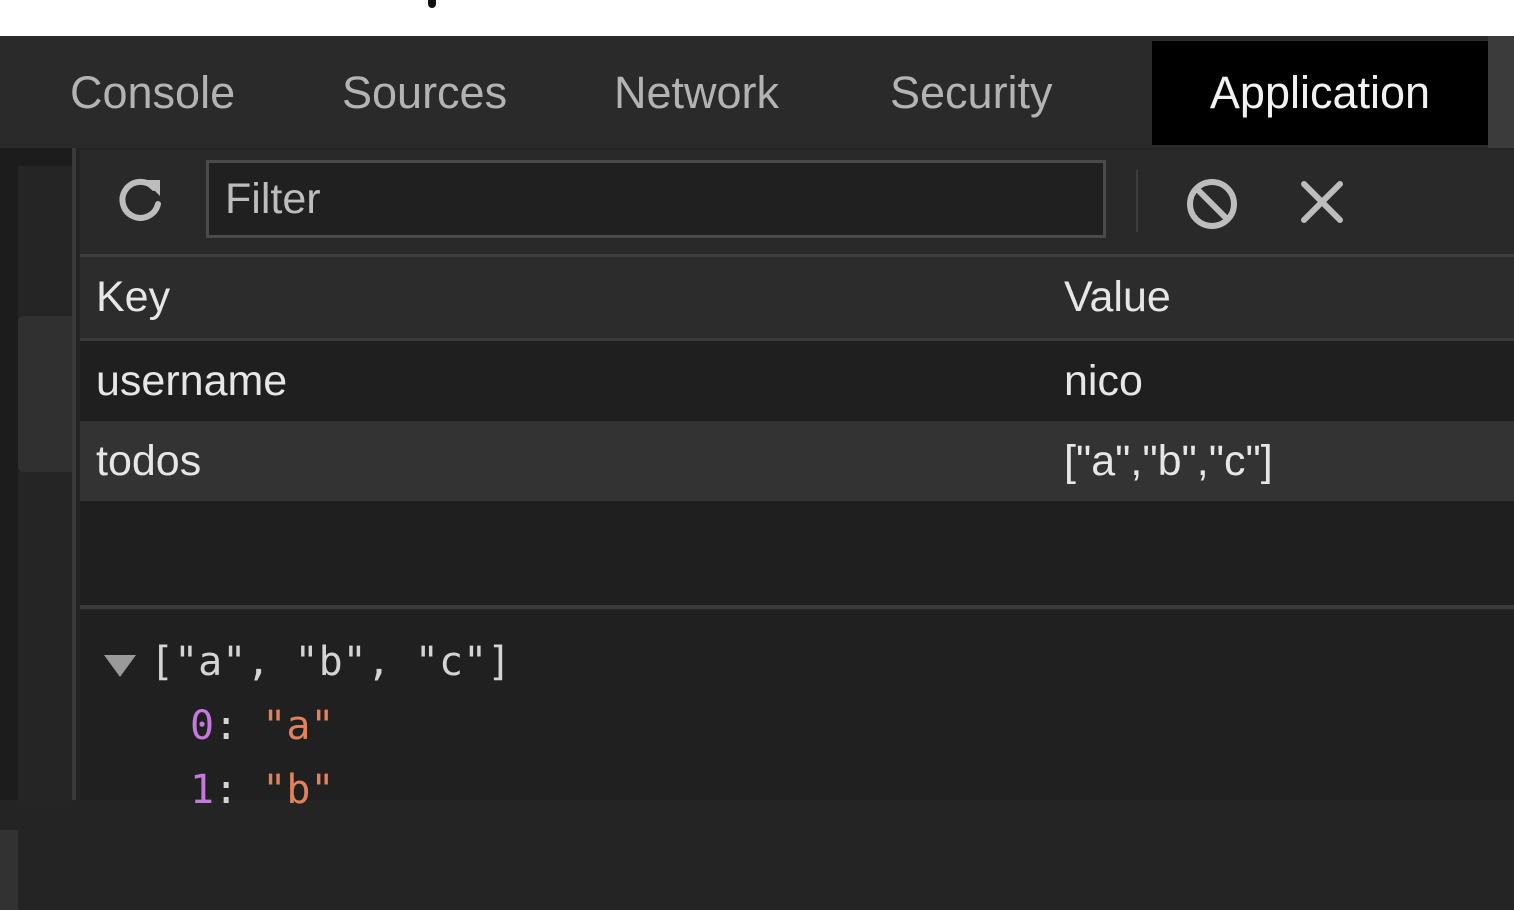 The height and width of the screenshot is (910, 1514). What do you see at coordinates (46, 394) in the screenshot?
I see `sidebar-scrollbar` at bounding box center [46, 394].